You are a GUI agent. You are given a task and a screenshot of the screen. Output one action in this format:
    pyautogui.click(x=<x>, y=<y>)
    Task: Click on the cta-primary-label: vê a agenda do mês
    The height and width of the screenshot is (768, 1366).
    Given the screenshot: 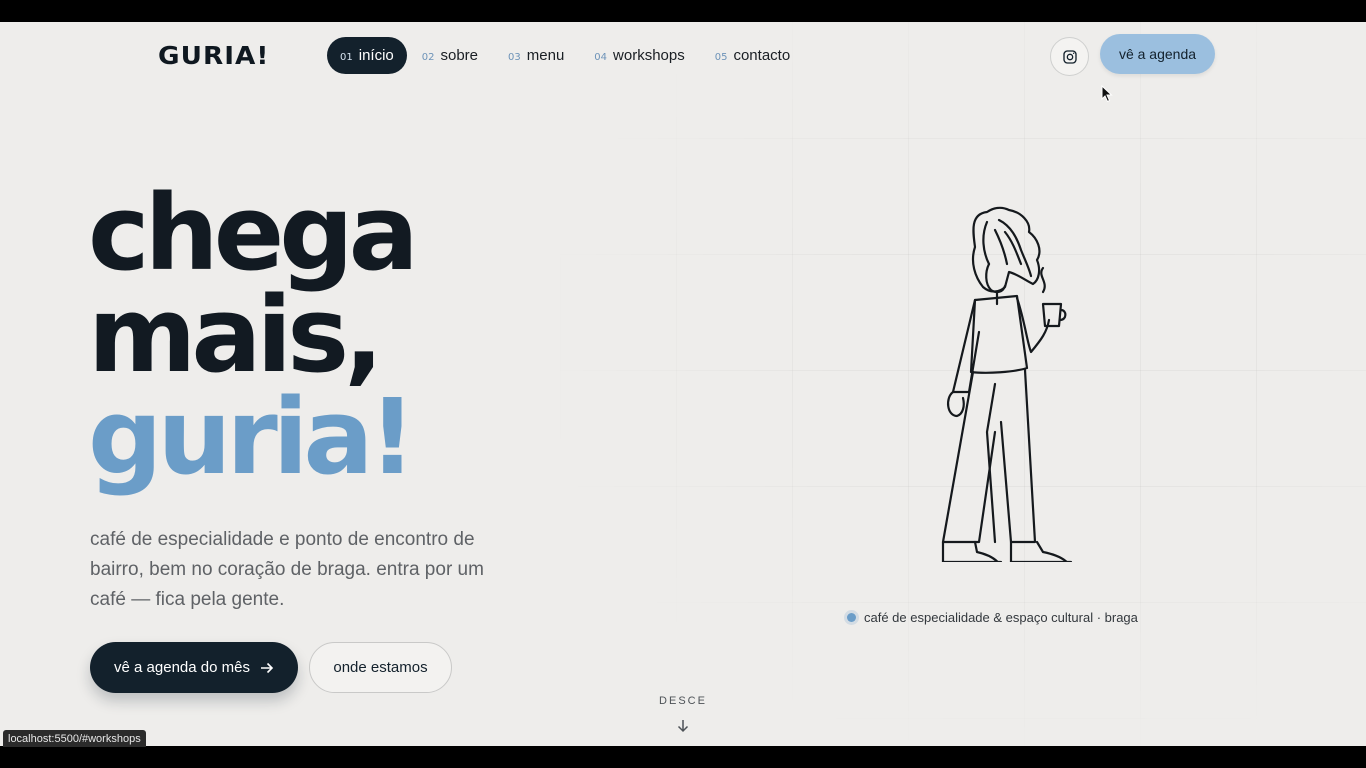 What is the action you would take?
    pyautogui.click(x=182, y=667)
    